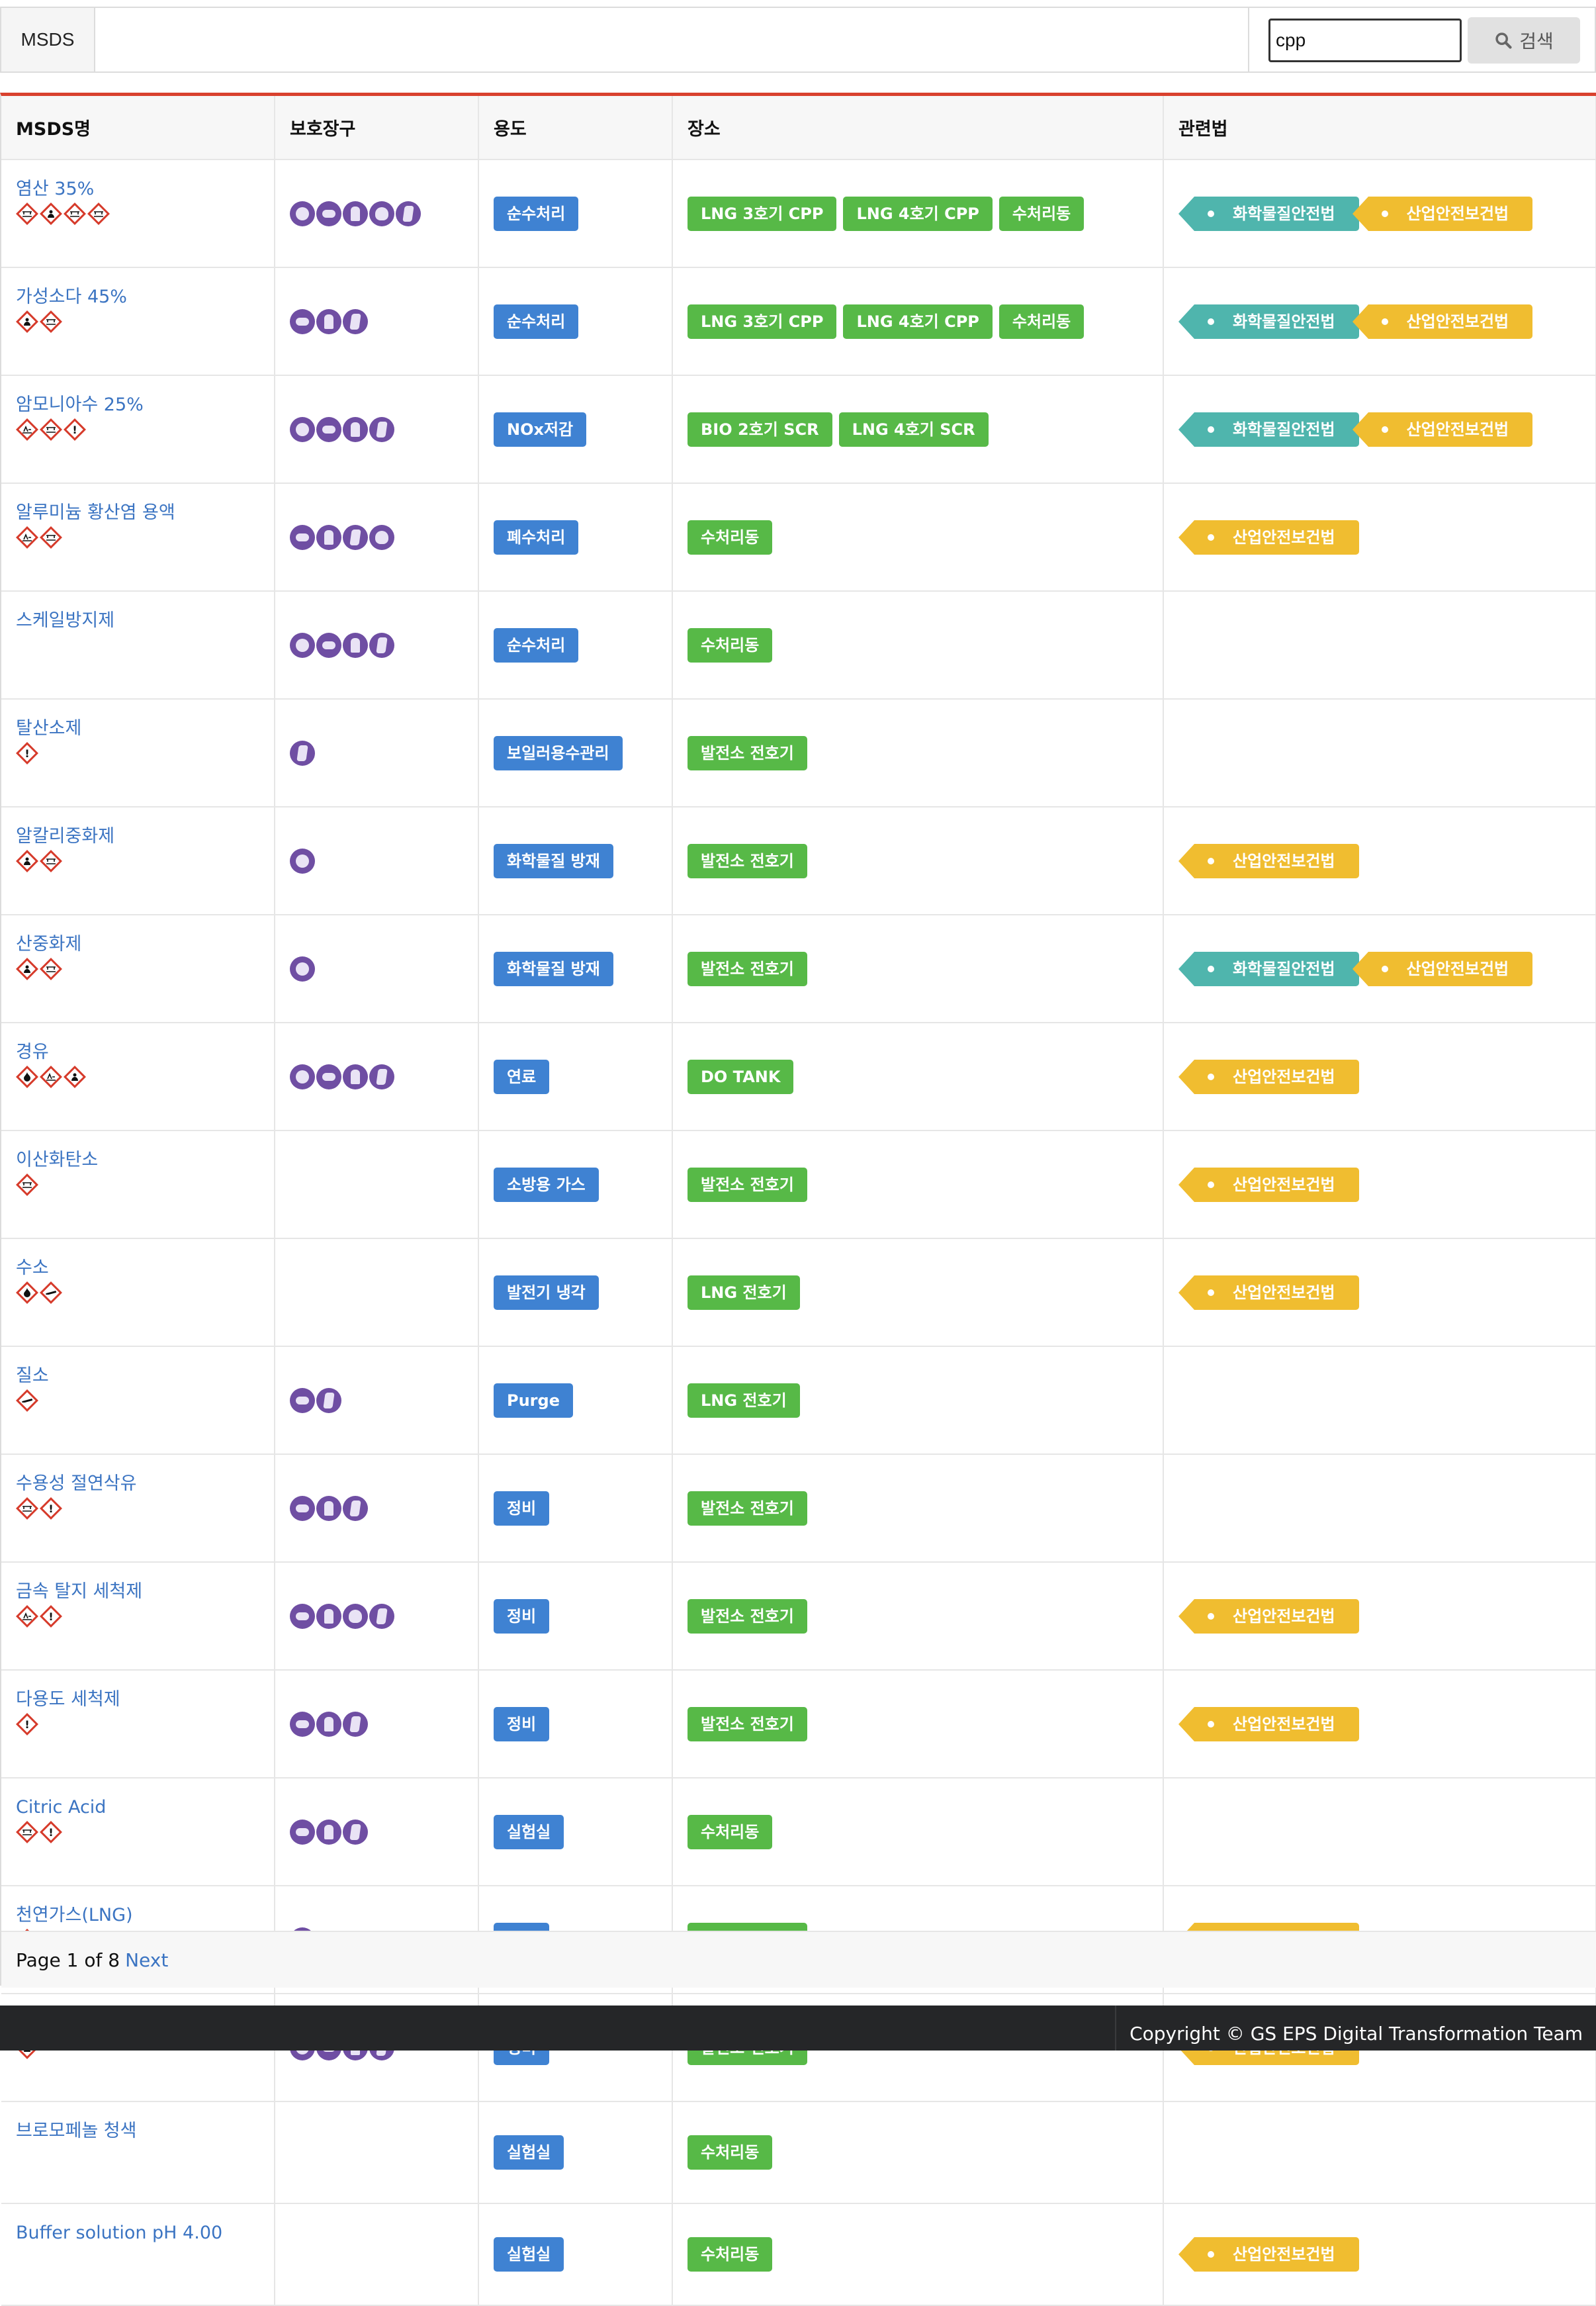  What do you see at coordinates (137, 1591) in the screenshot?
I see `msds-name-link: 금속 탈지 세척제` at bounding box center [137, 1591].